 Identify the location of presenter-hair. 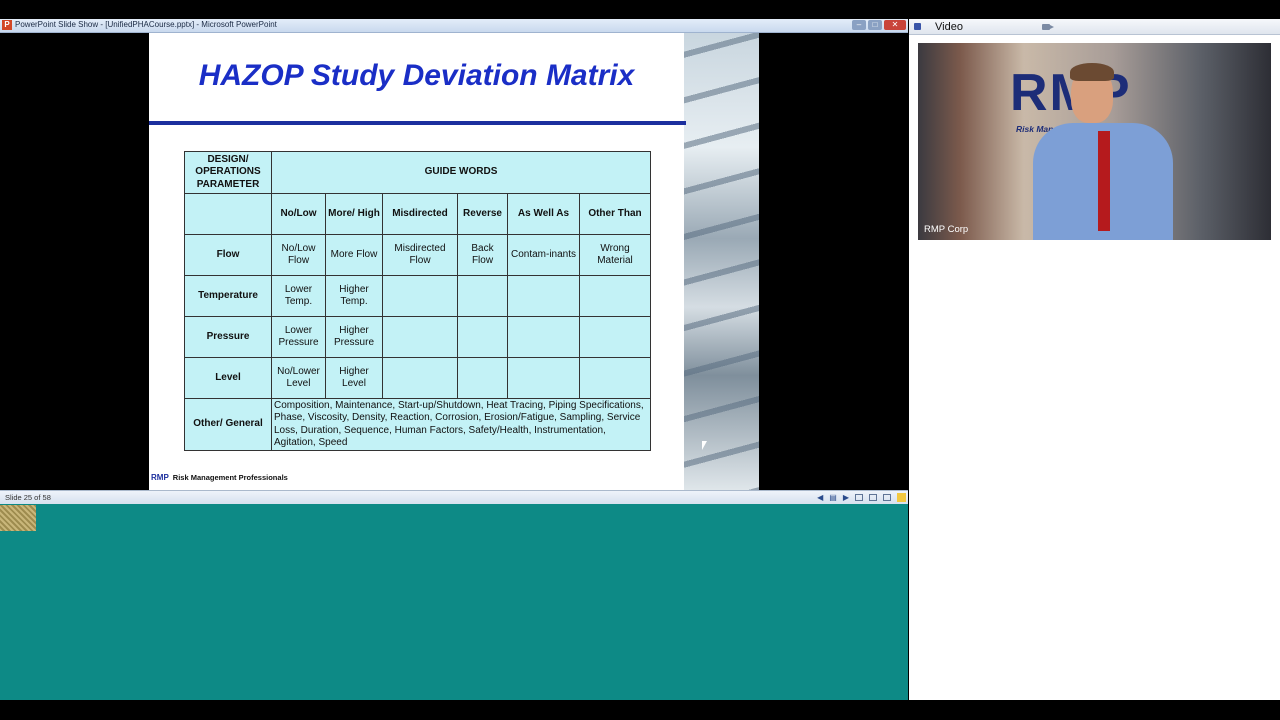
(1092, 72).